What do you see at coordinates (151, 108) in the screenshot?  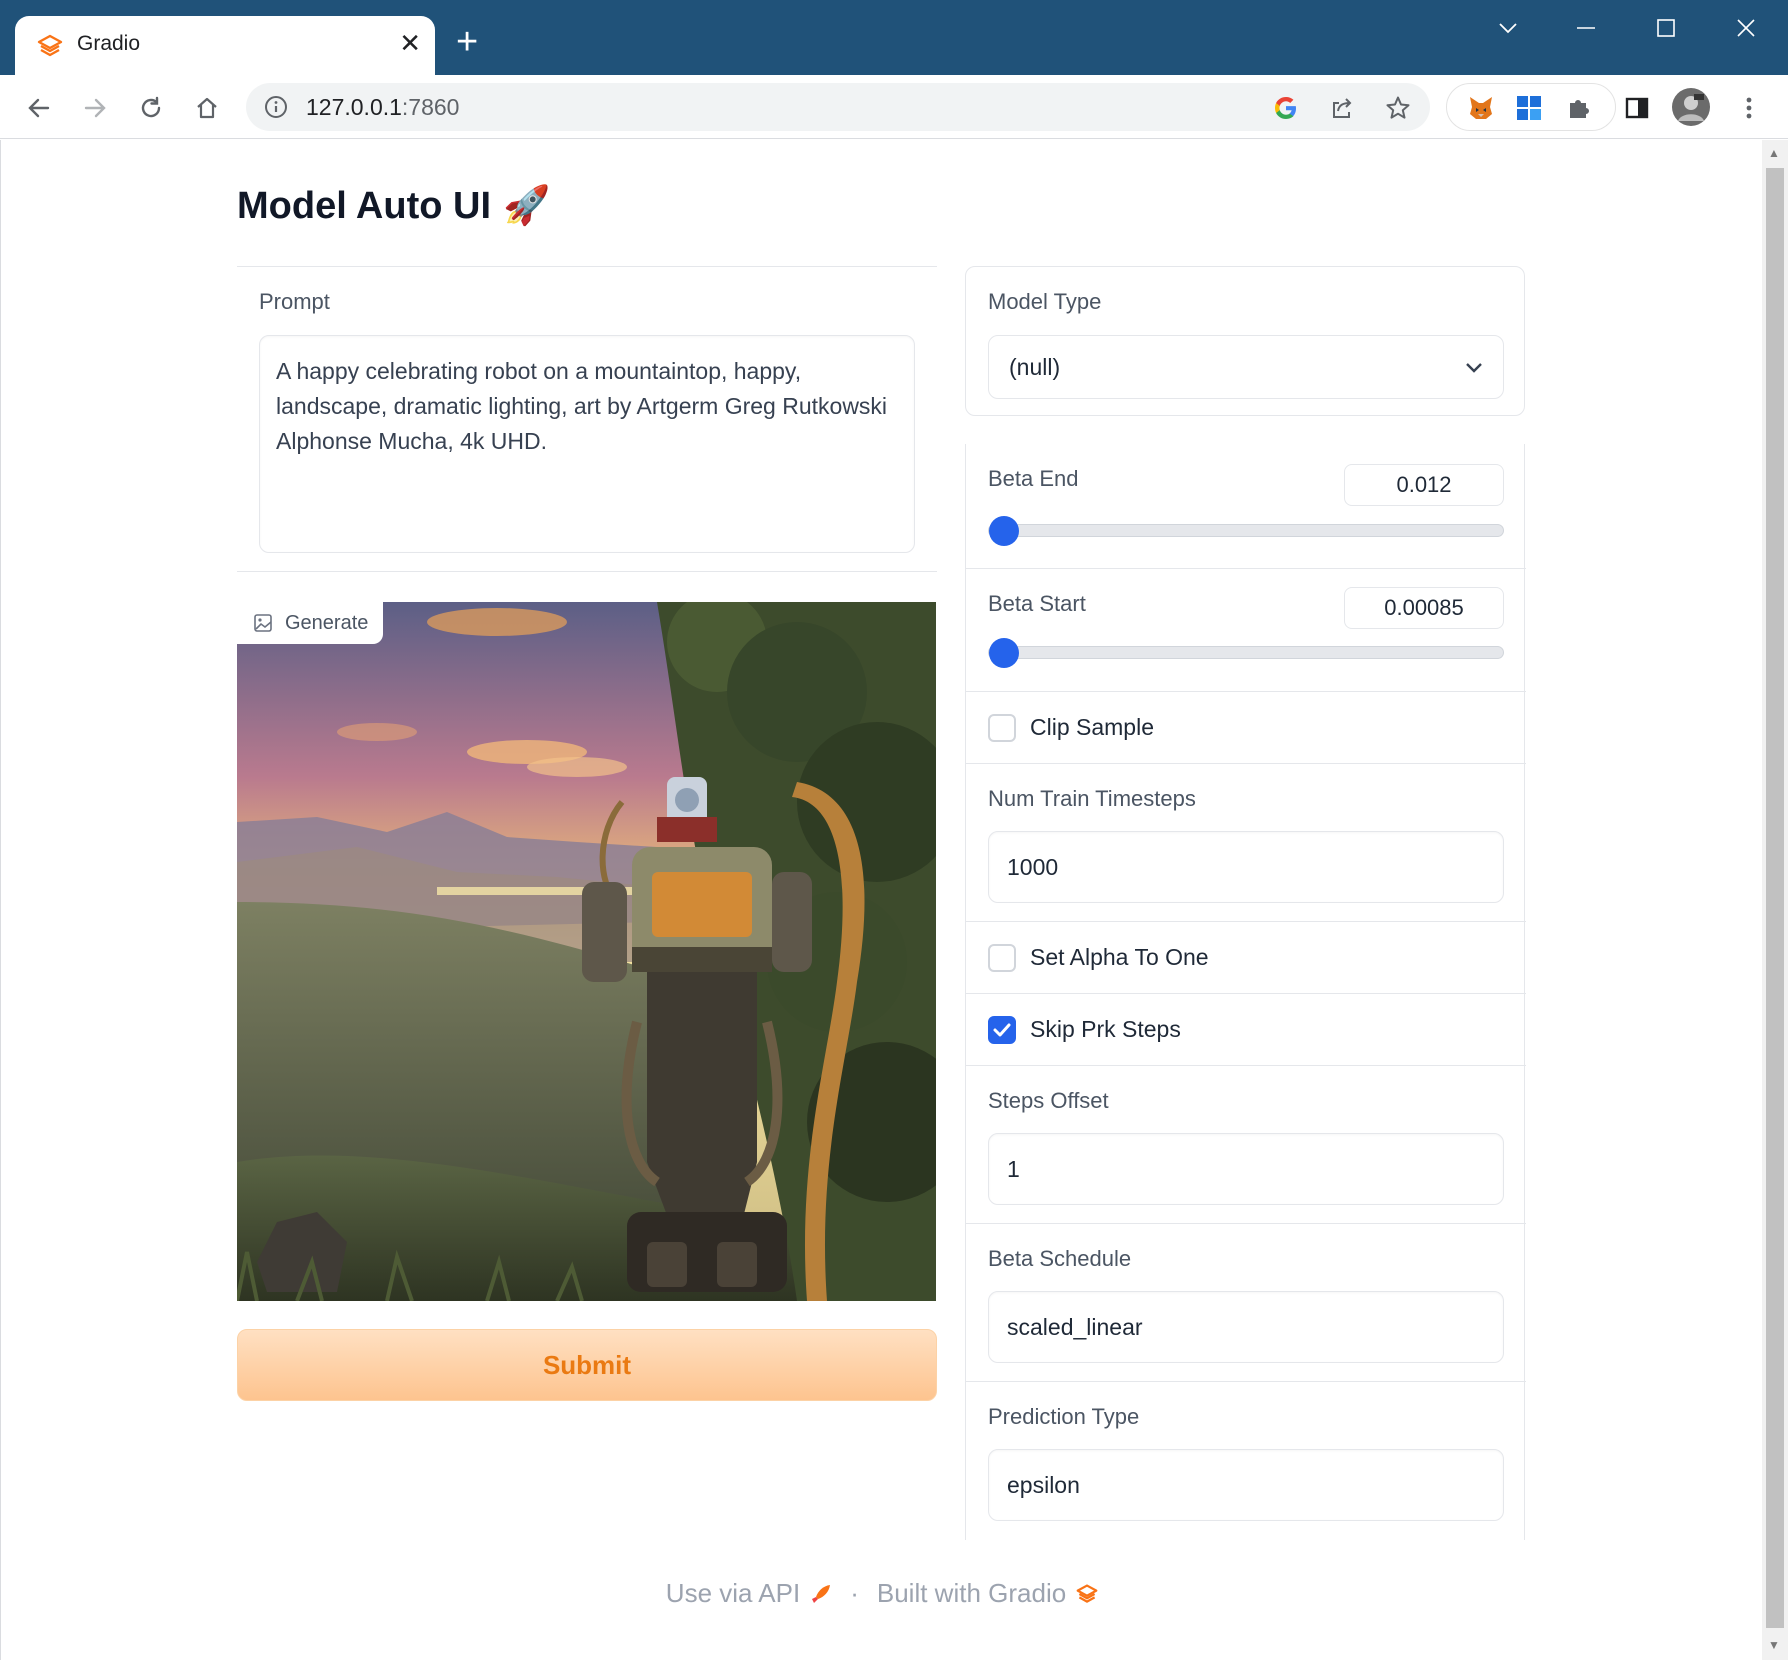 I see `reload-icon` at bounding box center [151, 108].